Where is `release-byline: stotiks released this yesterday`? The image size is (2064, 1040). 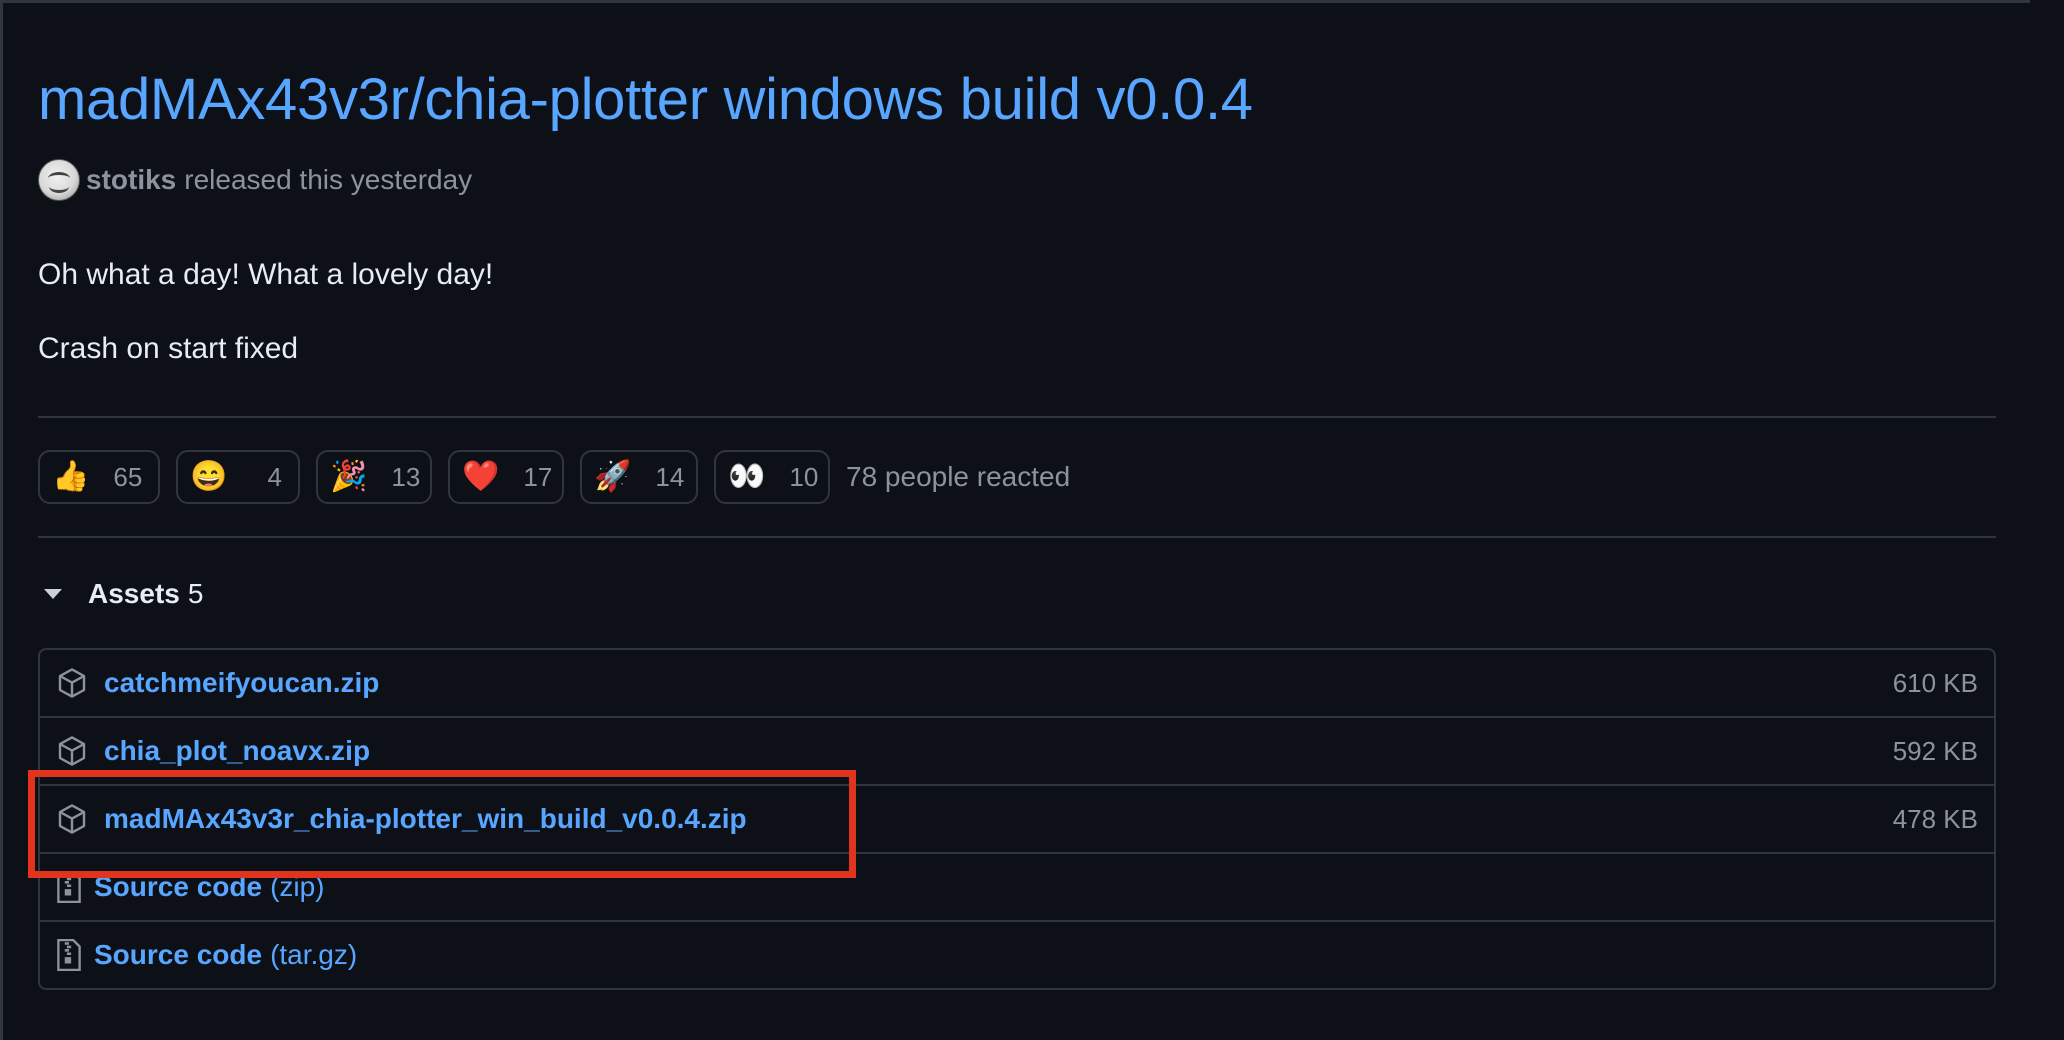 release-byline: stotiks released this yesterday is located at coordinates (1017, 180).